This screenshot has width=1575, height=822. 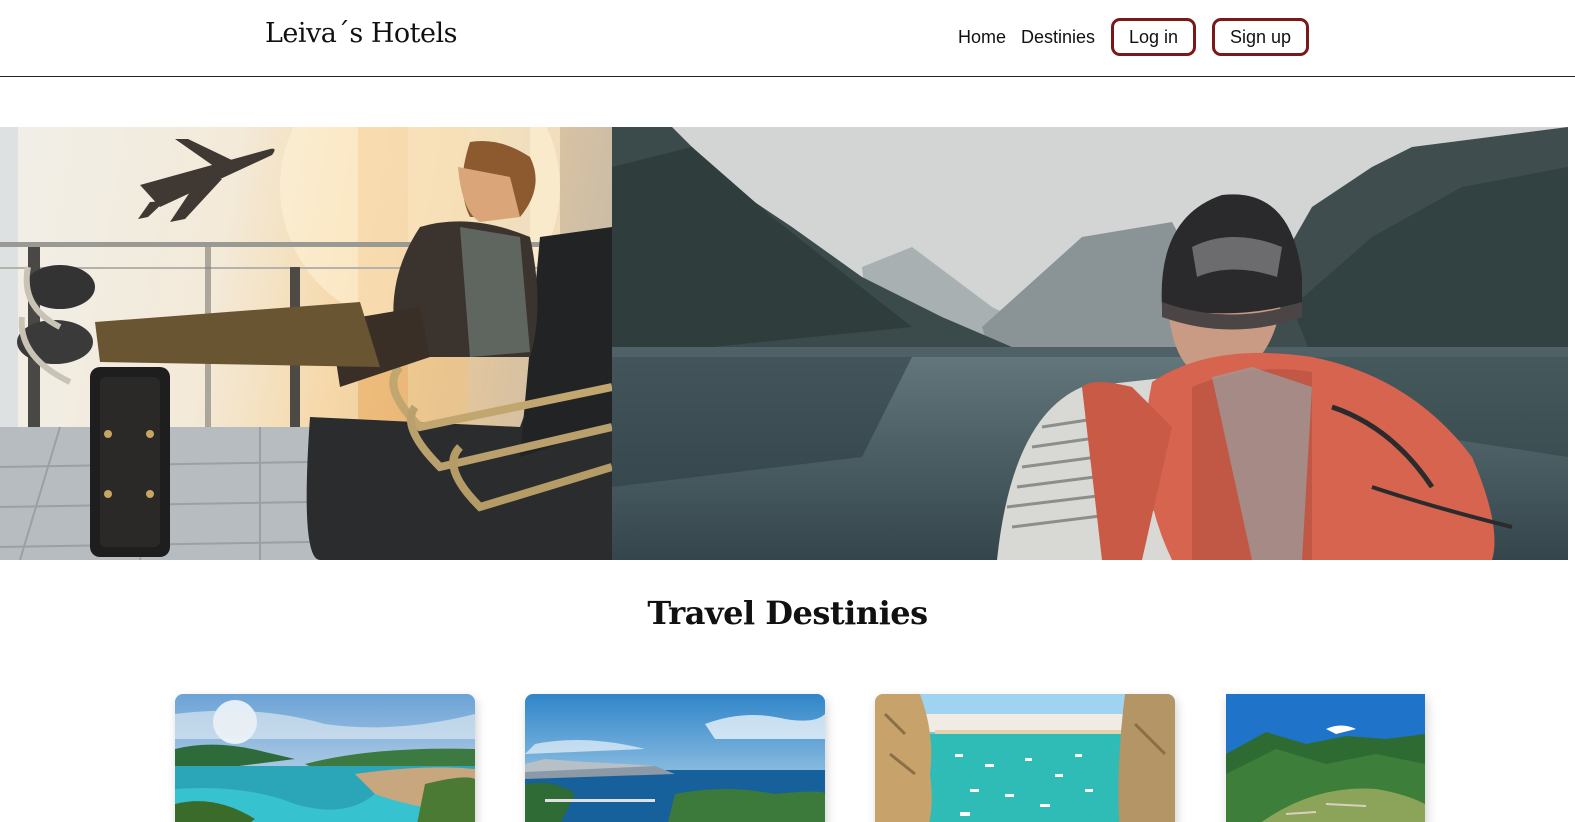 What do you see at coordinates (1261, 37) in the screenshot?
I see `signup-button: Sign up` at bounding box center [1261, 37].